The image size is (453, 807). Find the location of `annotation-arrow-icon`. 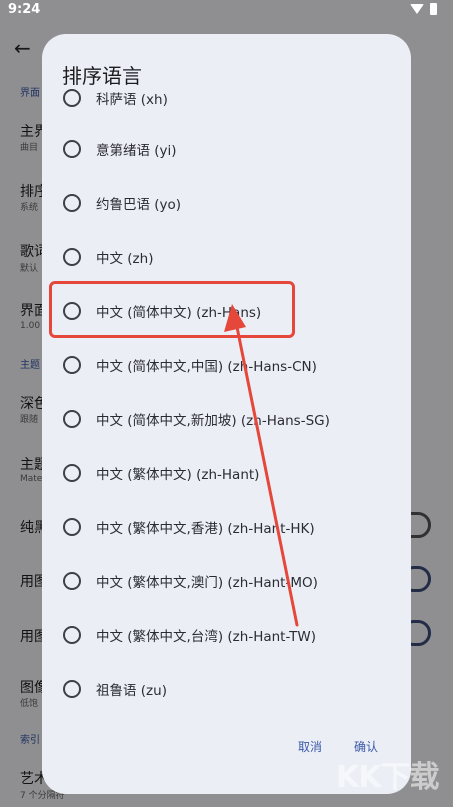

annotation-arrow-icon is located at coordinates (261, 465).